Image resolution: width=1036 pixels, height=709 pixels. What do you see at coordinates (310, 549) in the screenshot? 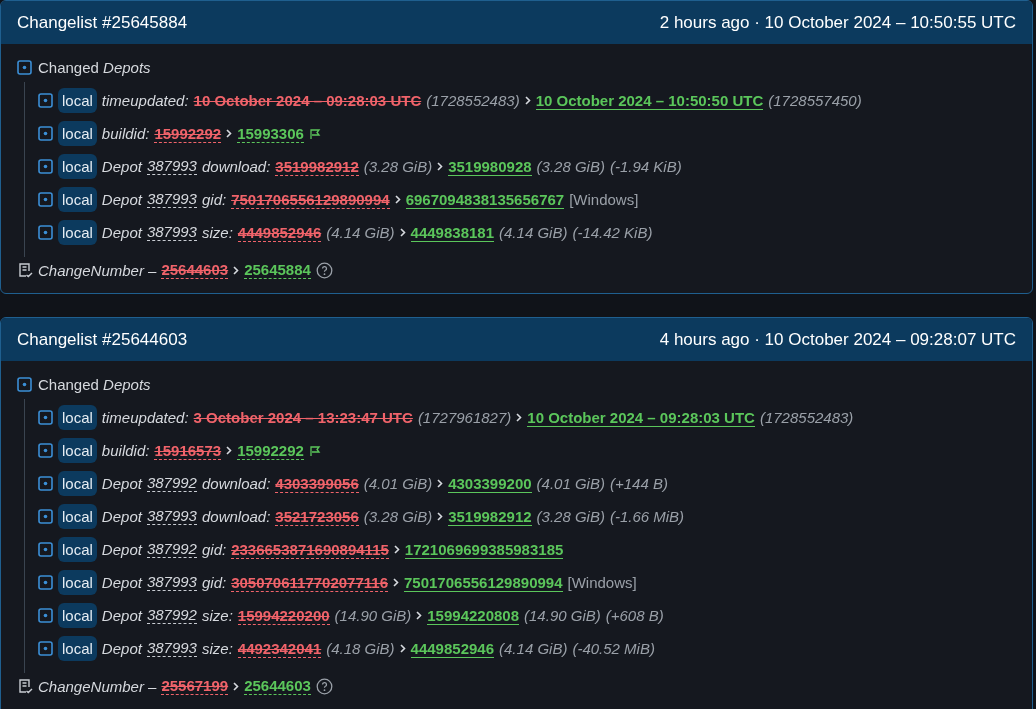
I see `old-value: 2336653871690894115` at bounding box center [310, 549].